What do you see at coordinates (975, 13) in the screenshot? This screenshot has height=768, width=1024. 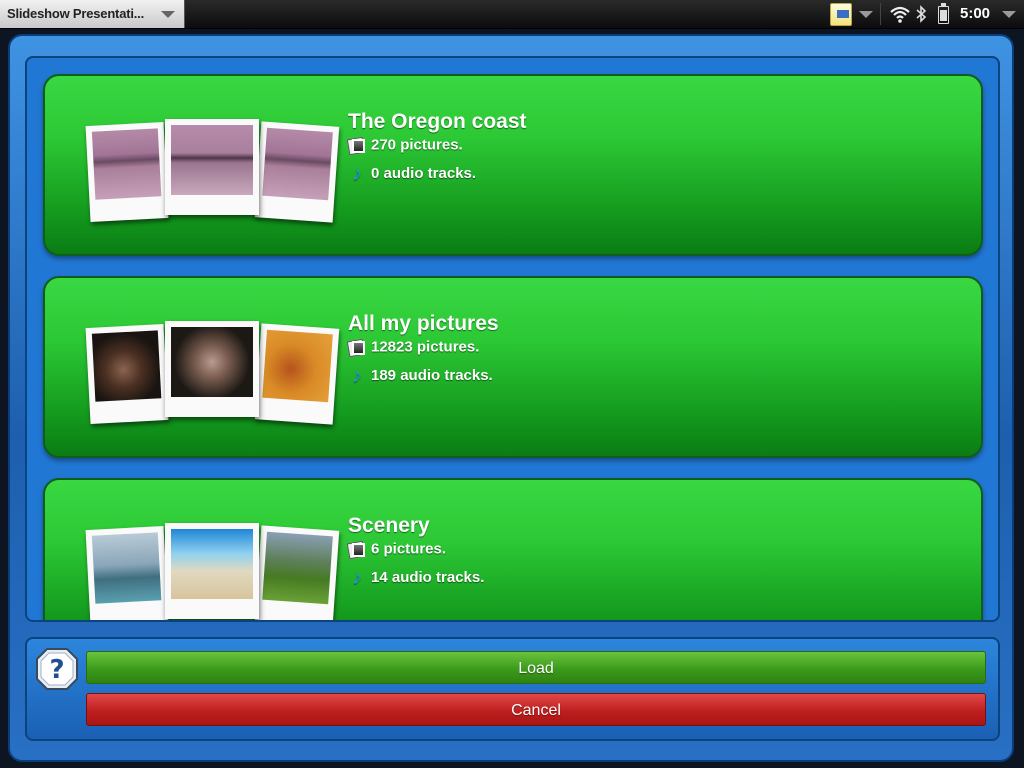 I see `clock: 5:00` at bounding box center [975, 13].